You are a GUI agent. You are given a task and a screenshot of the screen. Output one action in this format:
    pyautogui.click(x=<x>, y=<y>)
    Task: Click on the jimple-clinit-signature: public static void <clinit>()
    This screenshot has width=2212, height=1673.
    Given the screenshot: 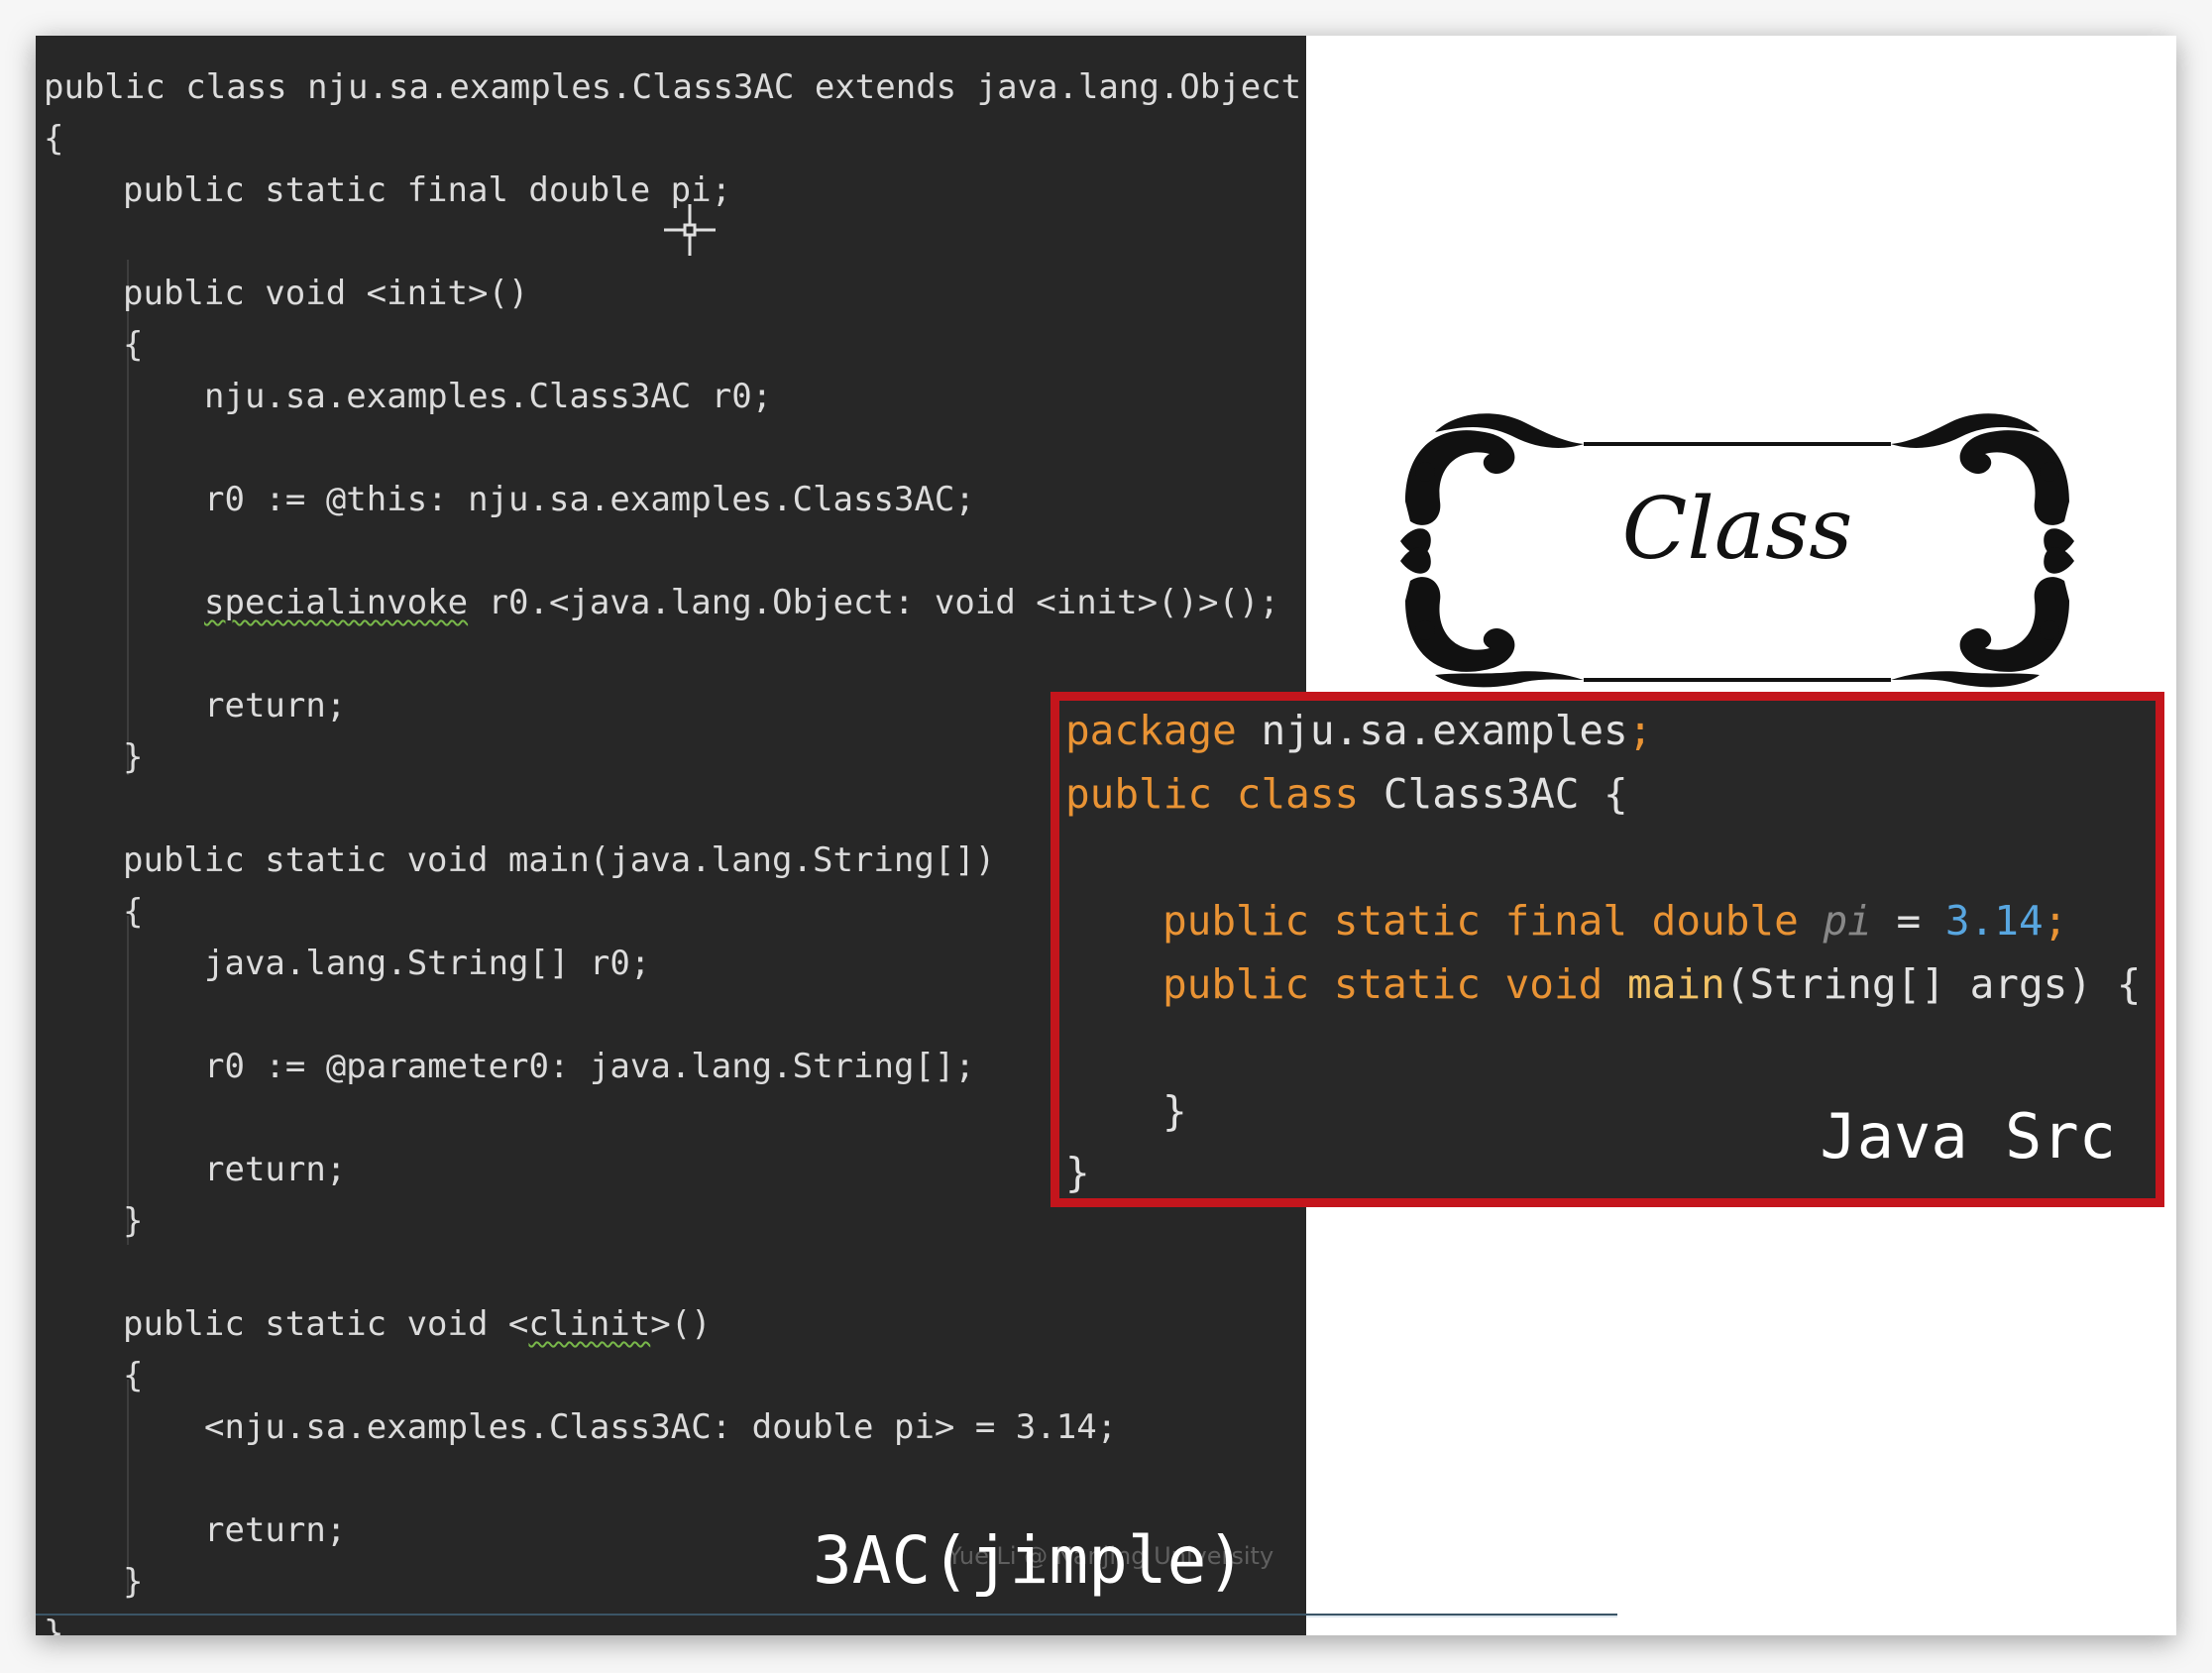 What is the action you would take?
    pyautogui.click(x=417, y=1324)
    